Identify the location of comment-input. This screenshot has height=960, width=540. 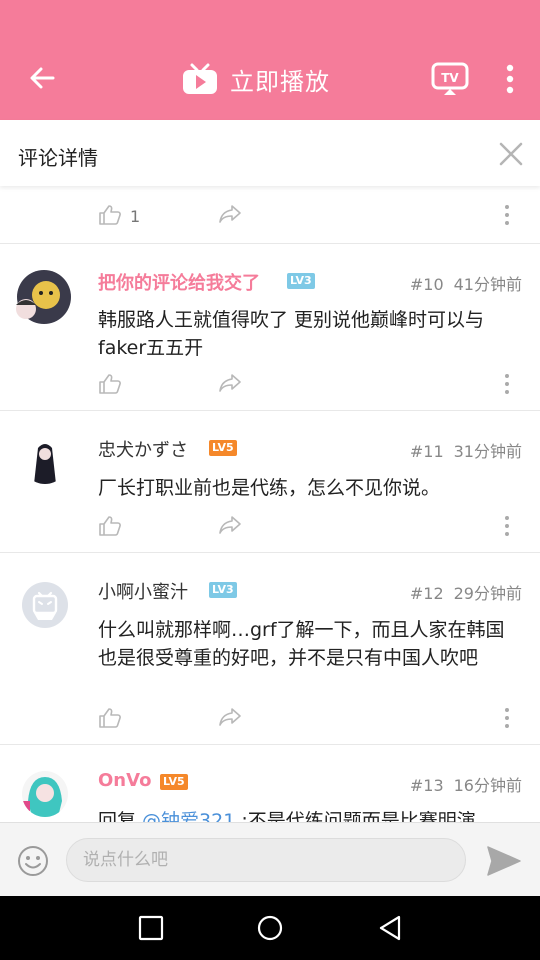
(266, 860).